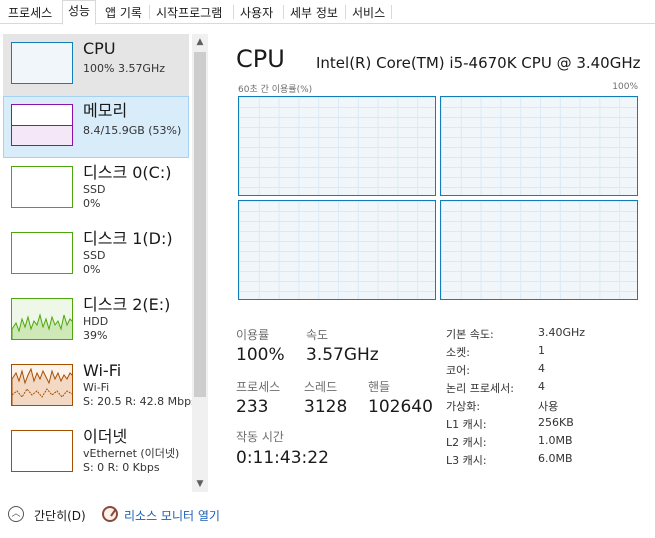 The width and height of the screenshot is (655, 538). I want to click on handles-label: 핸들, so click(379, 387).